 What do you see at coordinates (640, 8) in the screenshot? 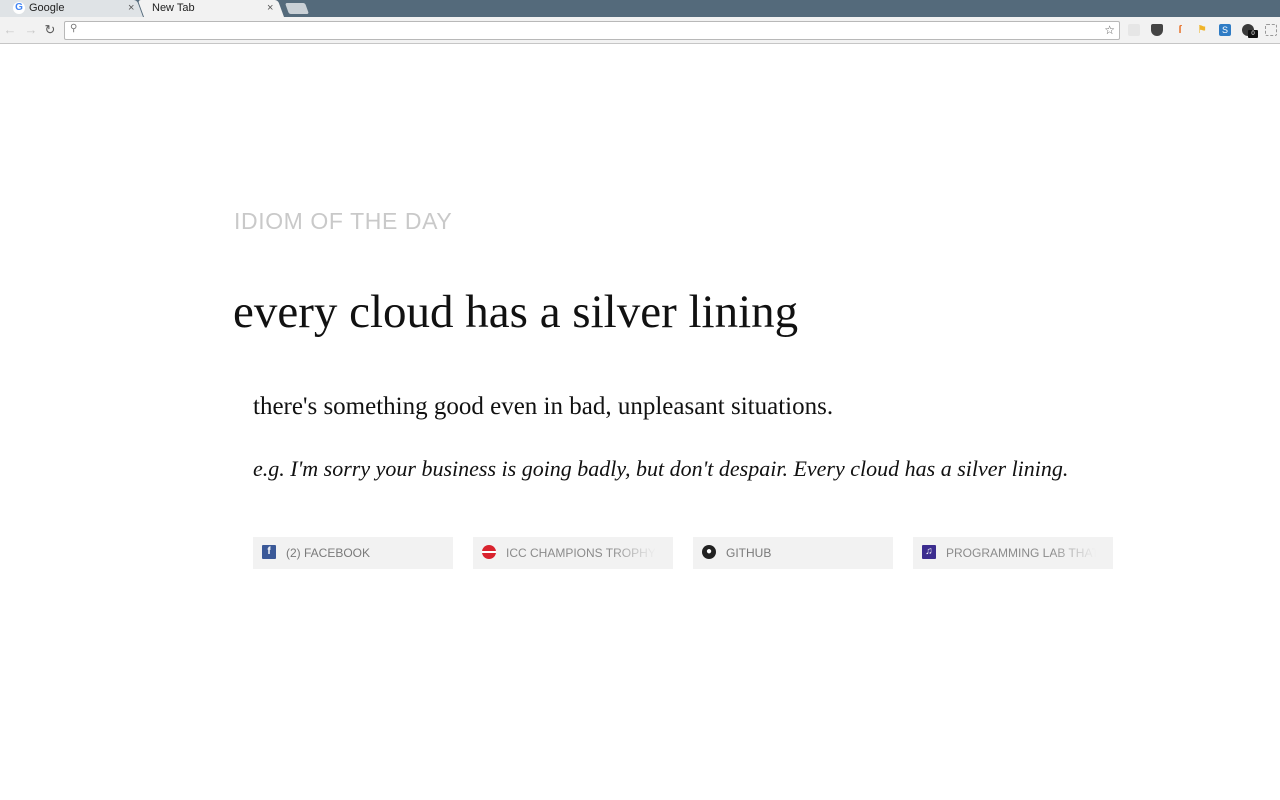
I see `tab-strip: G Google × New Tab ×` at bounding box center [640, 8].